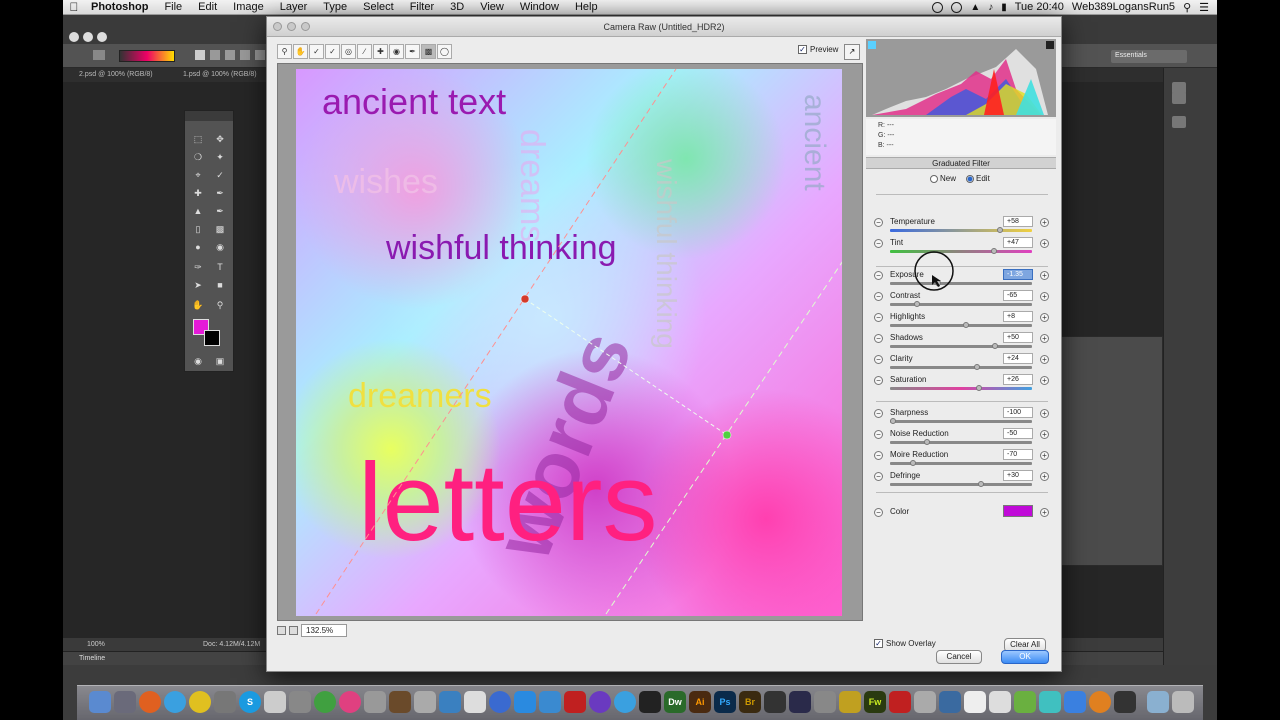 The height and width of the screenshot is (720, 1280). What do you see at coordinates (961, 325) in the screenshot?
I see `highlights-slider-track` at bounding box center [961, 325].